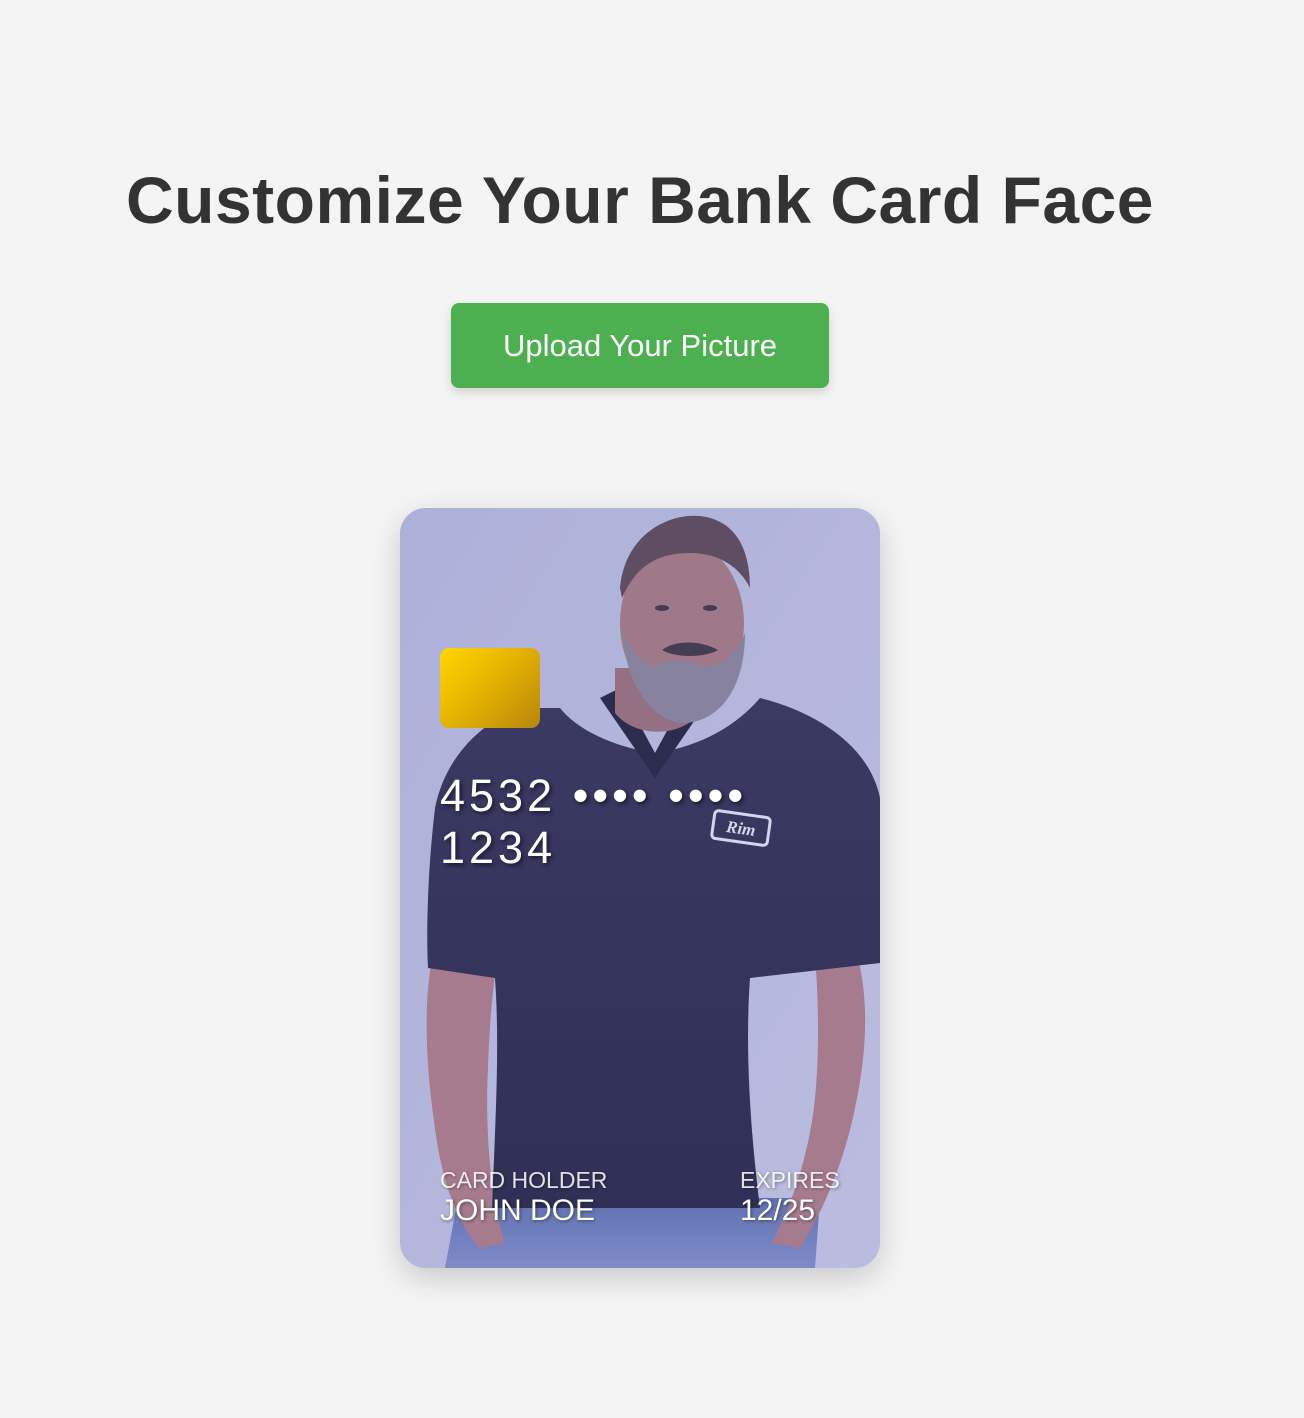 This screenshot has height=1418, width=1304. What do you see at coordinates (640, 200) in the screenshot?
I see `page-title: Customize Your Bank Card Face` at bounding box center [640, 200].